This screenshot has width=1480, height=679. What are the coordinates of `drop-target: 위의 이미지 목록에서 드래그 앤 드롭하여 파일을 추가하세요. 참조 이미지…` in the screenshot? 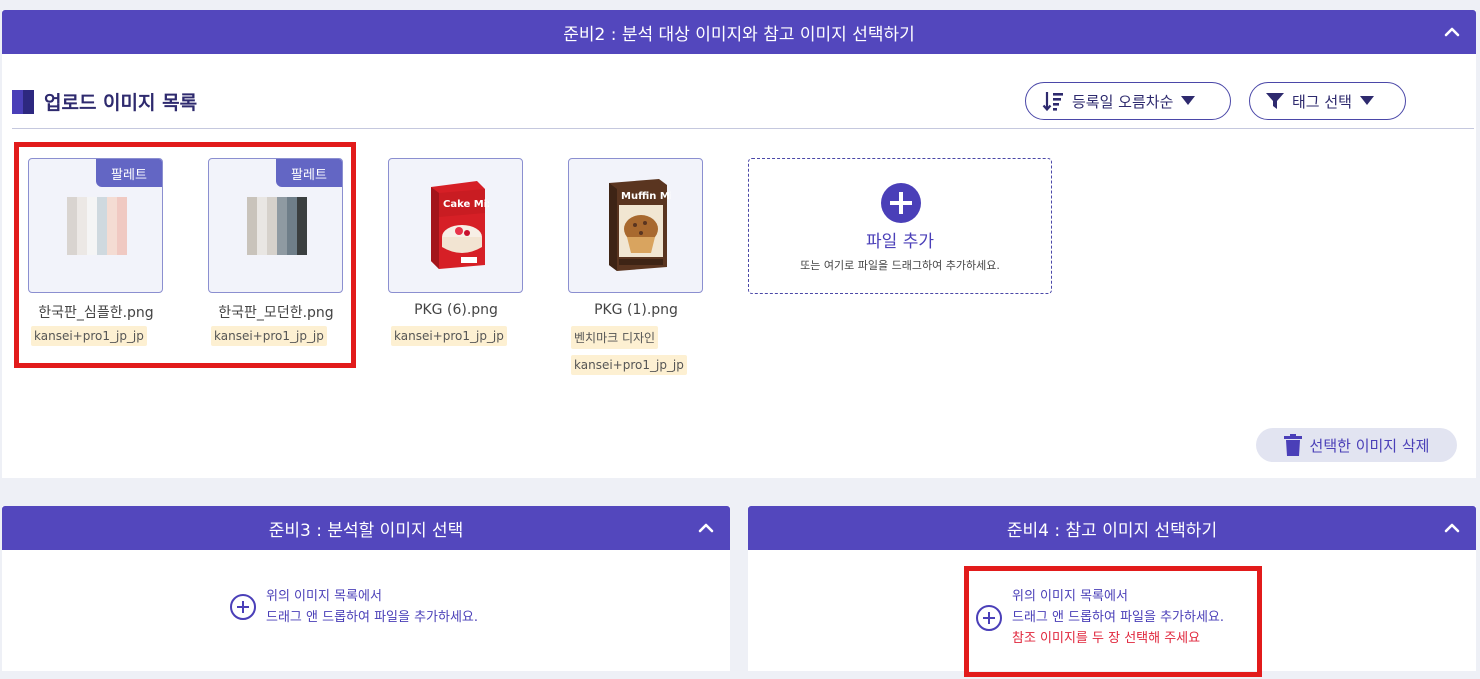 It's located at (1100, 617).